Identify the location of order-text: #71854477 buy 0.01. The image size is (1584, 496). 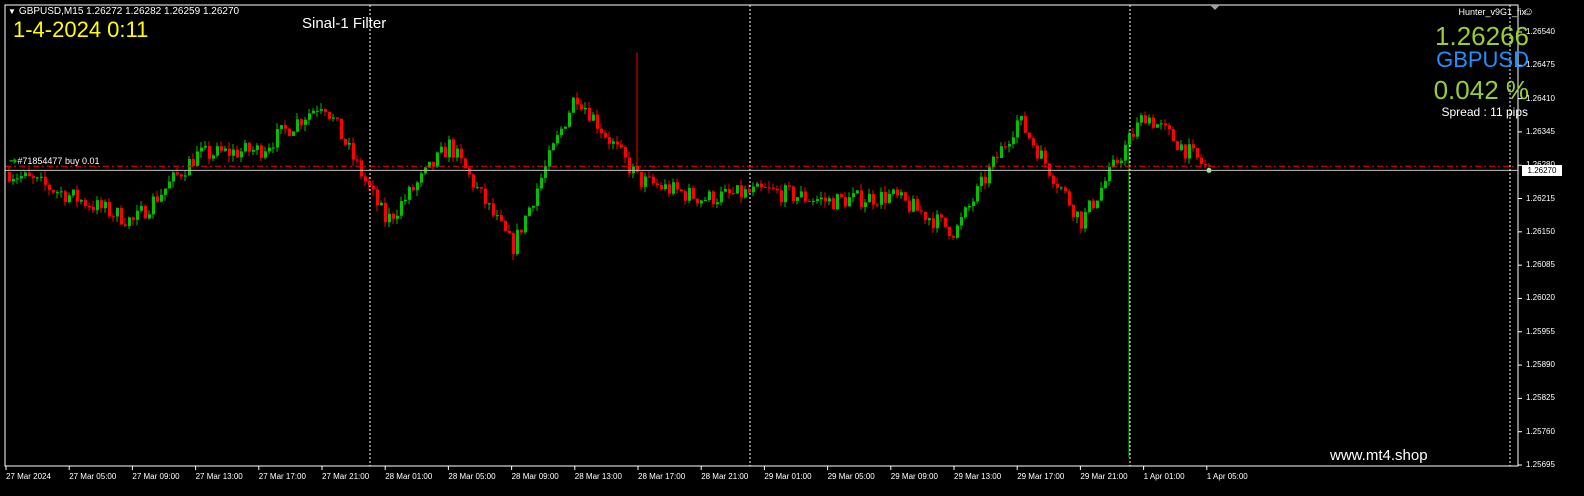
(58, 161).